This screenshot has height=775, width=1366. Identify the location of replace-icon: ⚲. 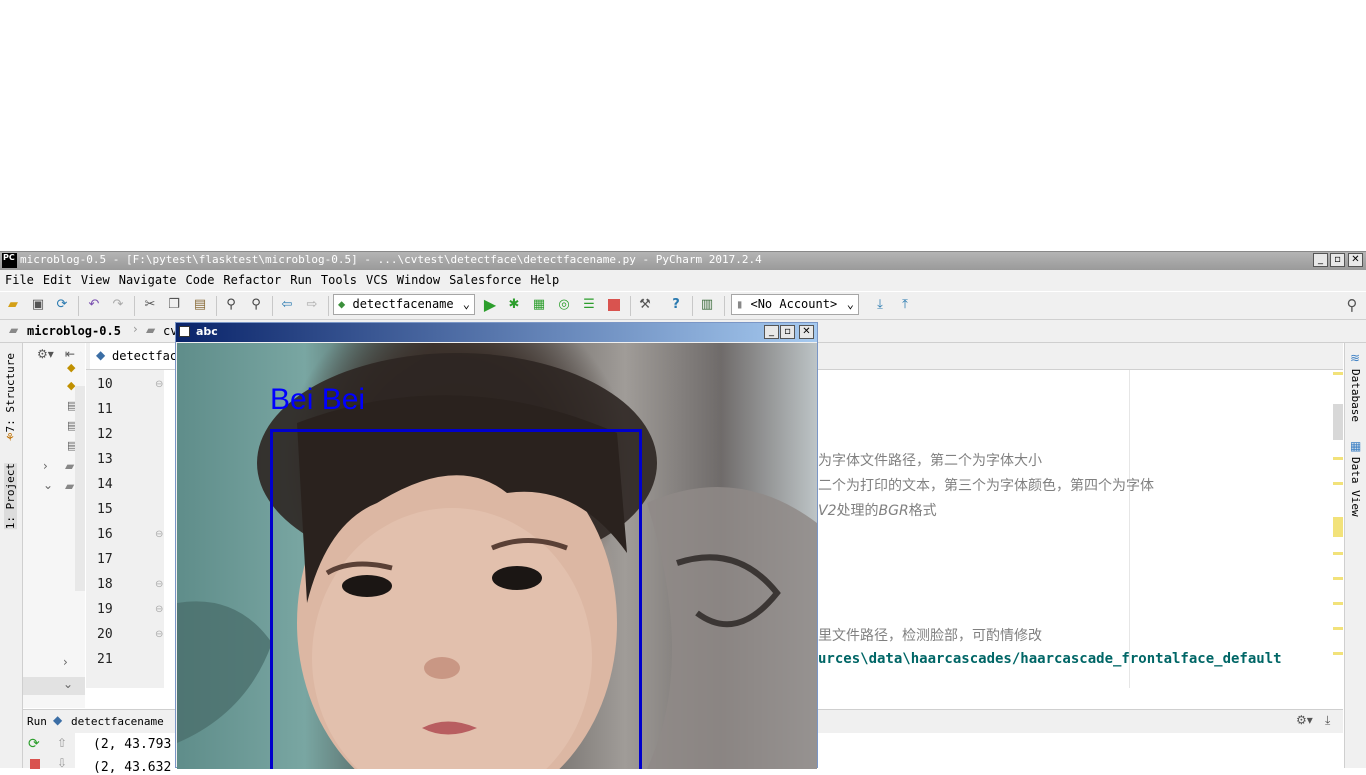
(256, 305).